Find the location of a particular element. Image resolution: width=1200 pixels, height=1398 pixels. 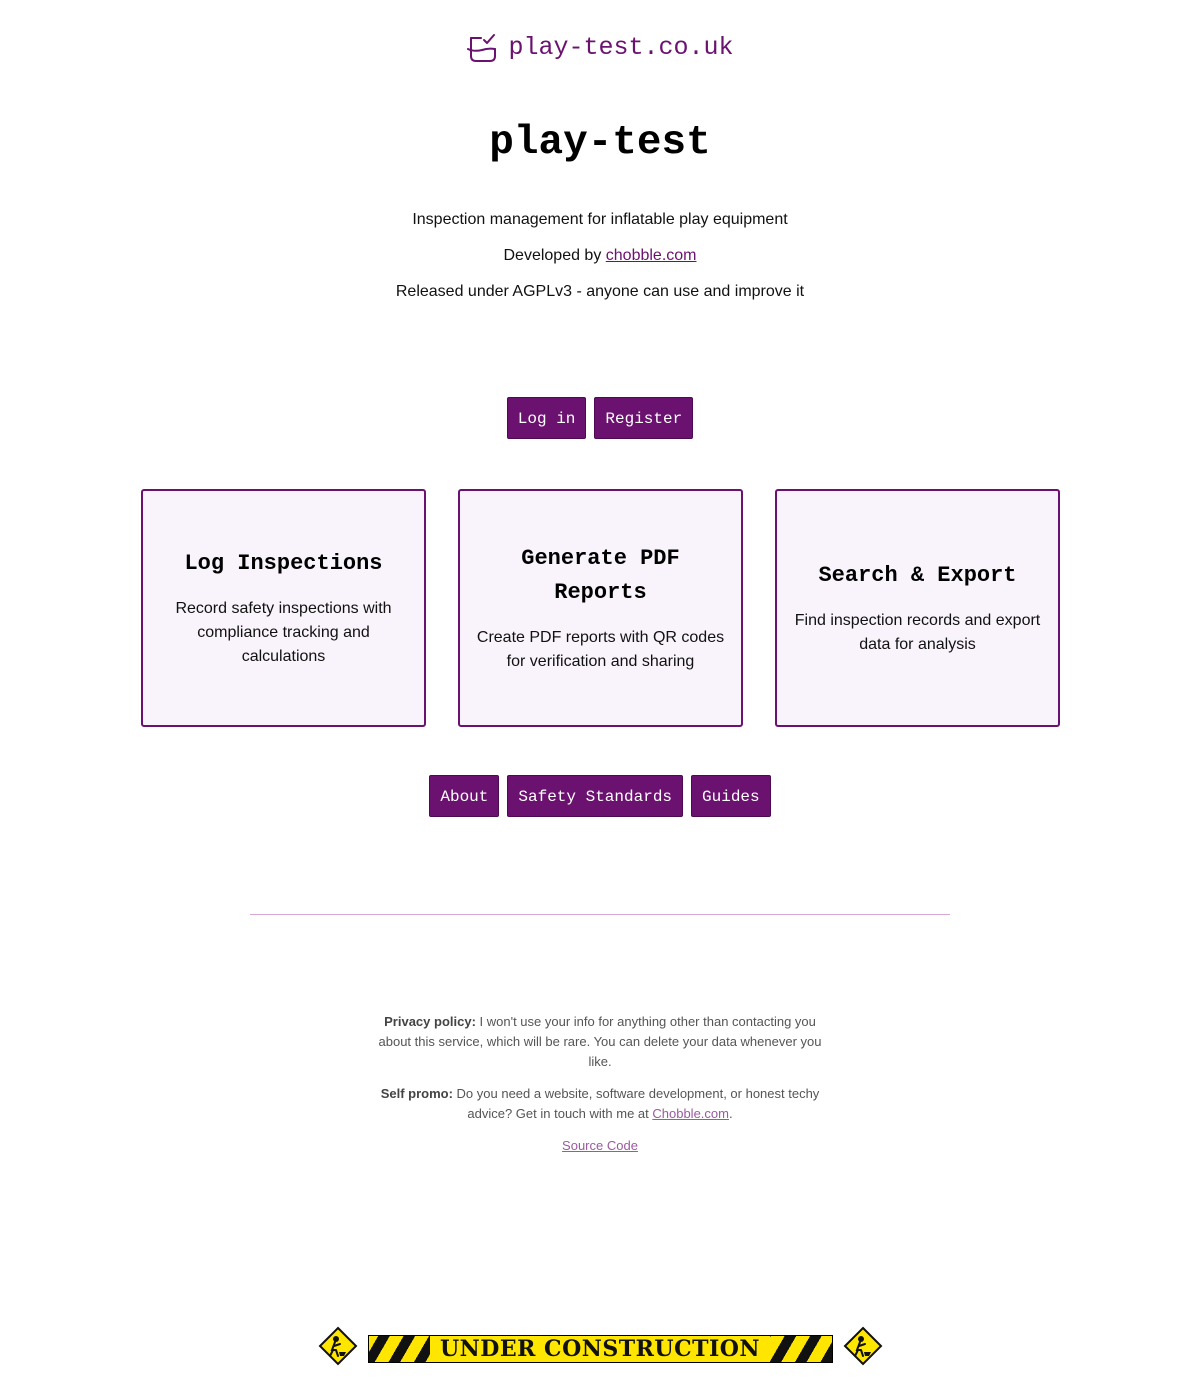

site-header: play-test.co.uk is located at coordinates (600, 47).